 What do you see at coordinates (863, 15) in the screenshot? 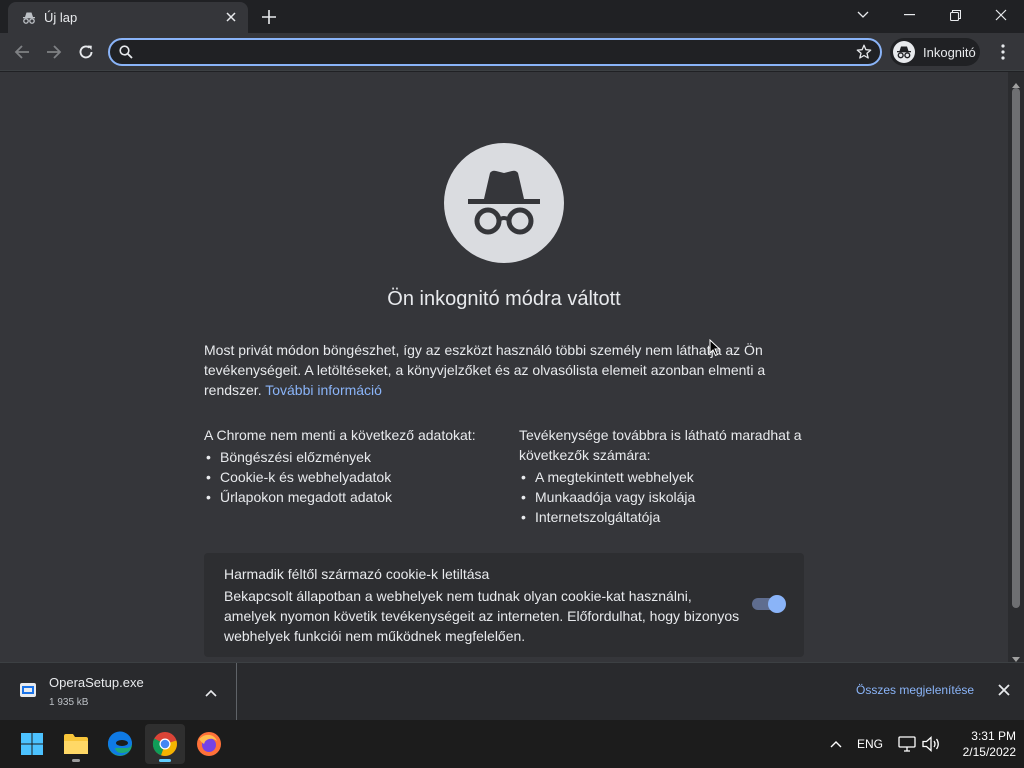
I see `tab-search-icon` at bounding box center [863, 15].